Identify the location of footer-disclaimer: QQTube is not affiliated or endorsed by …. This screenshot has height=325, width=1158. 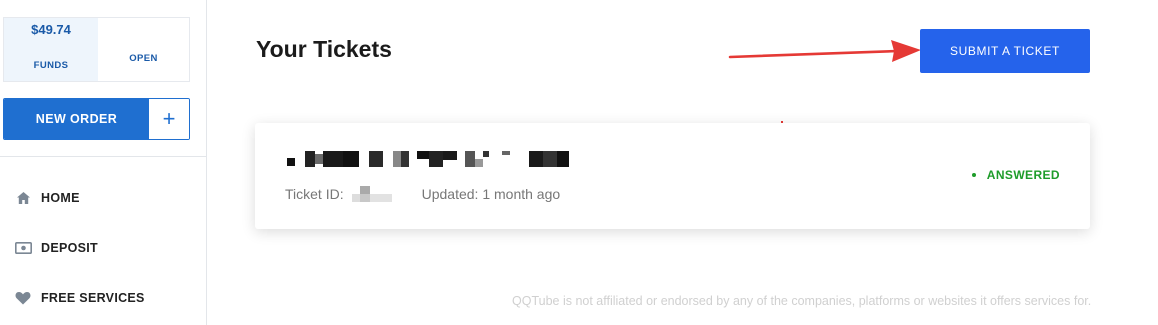
(802, 301).